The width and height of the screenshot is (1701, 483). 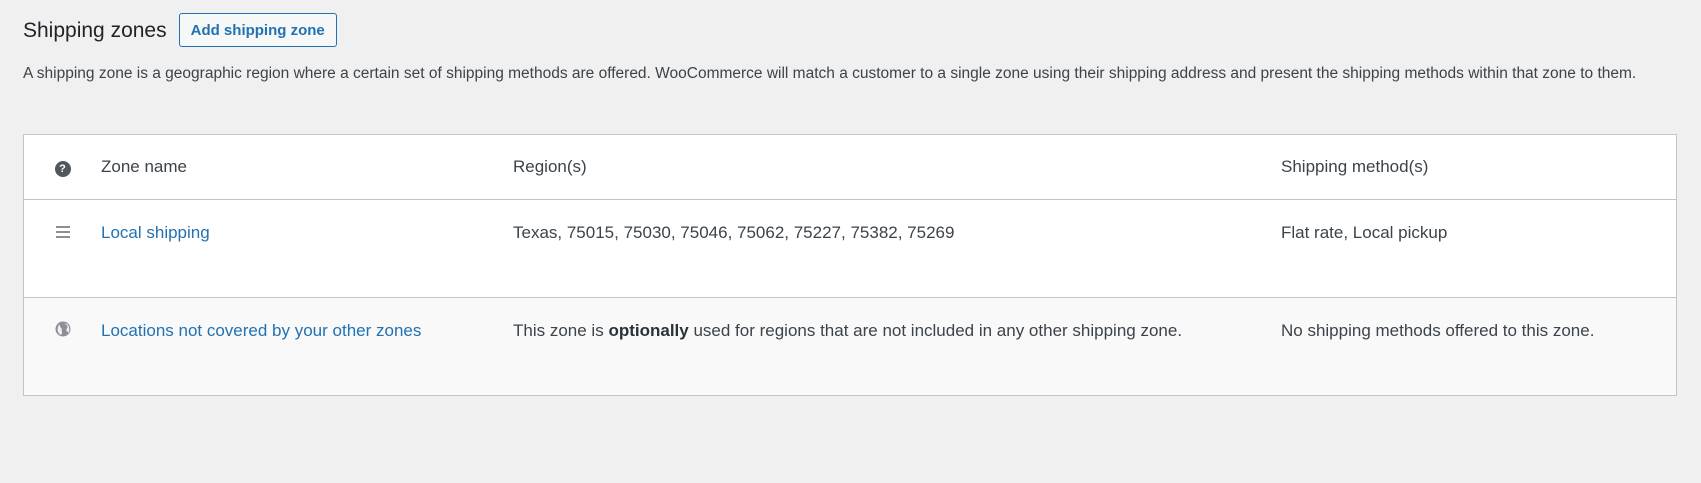 What do you see at coordinates (257, 30) in the screenshot?
I see `add-shipping-zone-button: Add shipping zone` at bounding box center [257, 30].